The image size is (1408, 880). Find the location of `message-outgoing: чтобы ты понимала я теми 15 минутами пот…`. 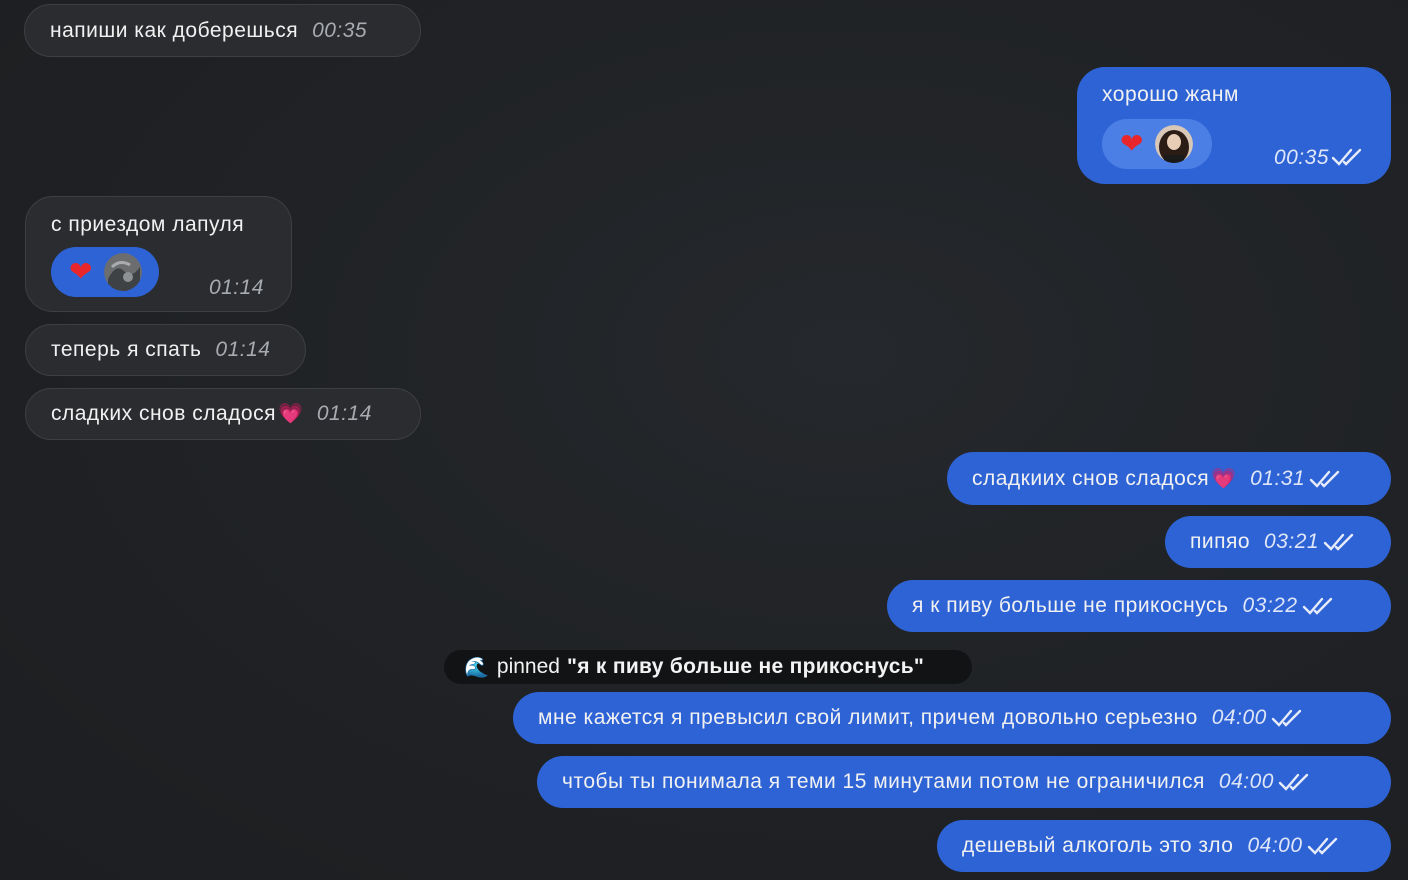

message-outgoing: чтобы ты понимала я теми 15 минутами пот… is located at coordinates (964, 782).